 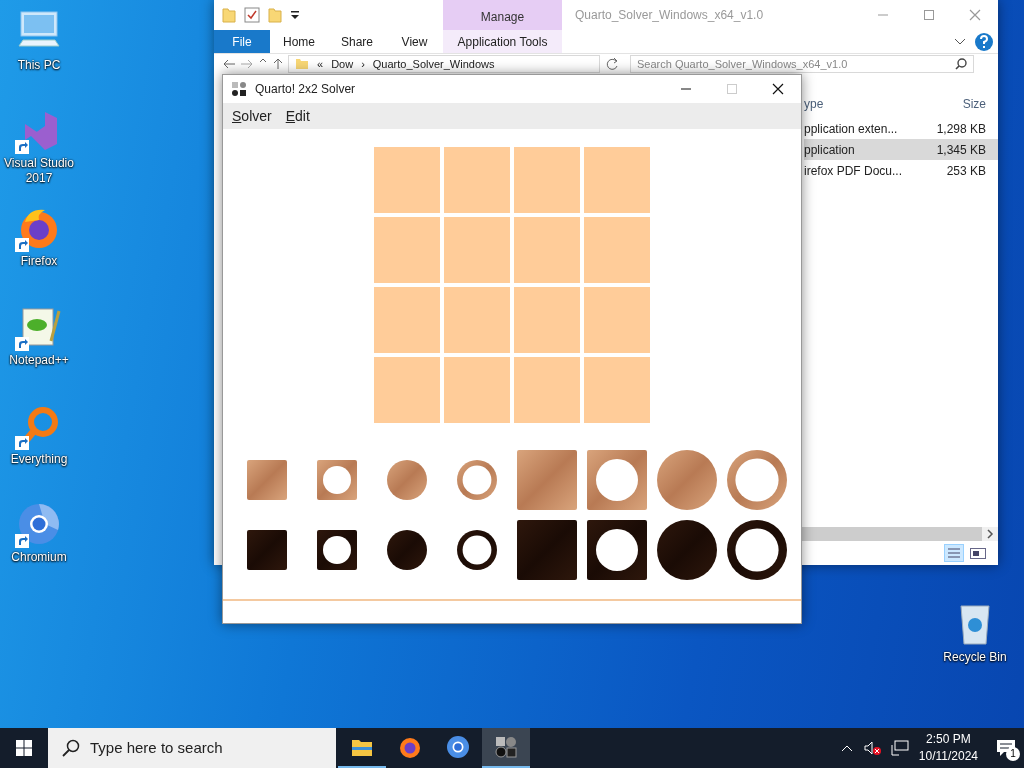 I want to click on start-button, so click(x=24, y=748).